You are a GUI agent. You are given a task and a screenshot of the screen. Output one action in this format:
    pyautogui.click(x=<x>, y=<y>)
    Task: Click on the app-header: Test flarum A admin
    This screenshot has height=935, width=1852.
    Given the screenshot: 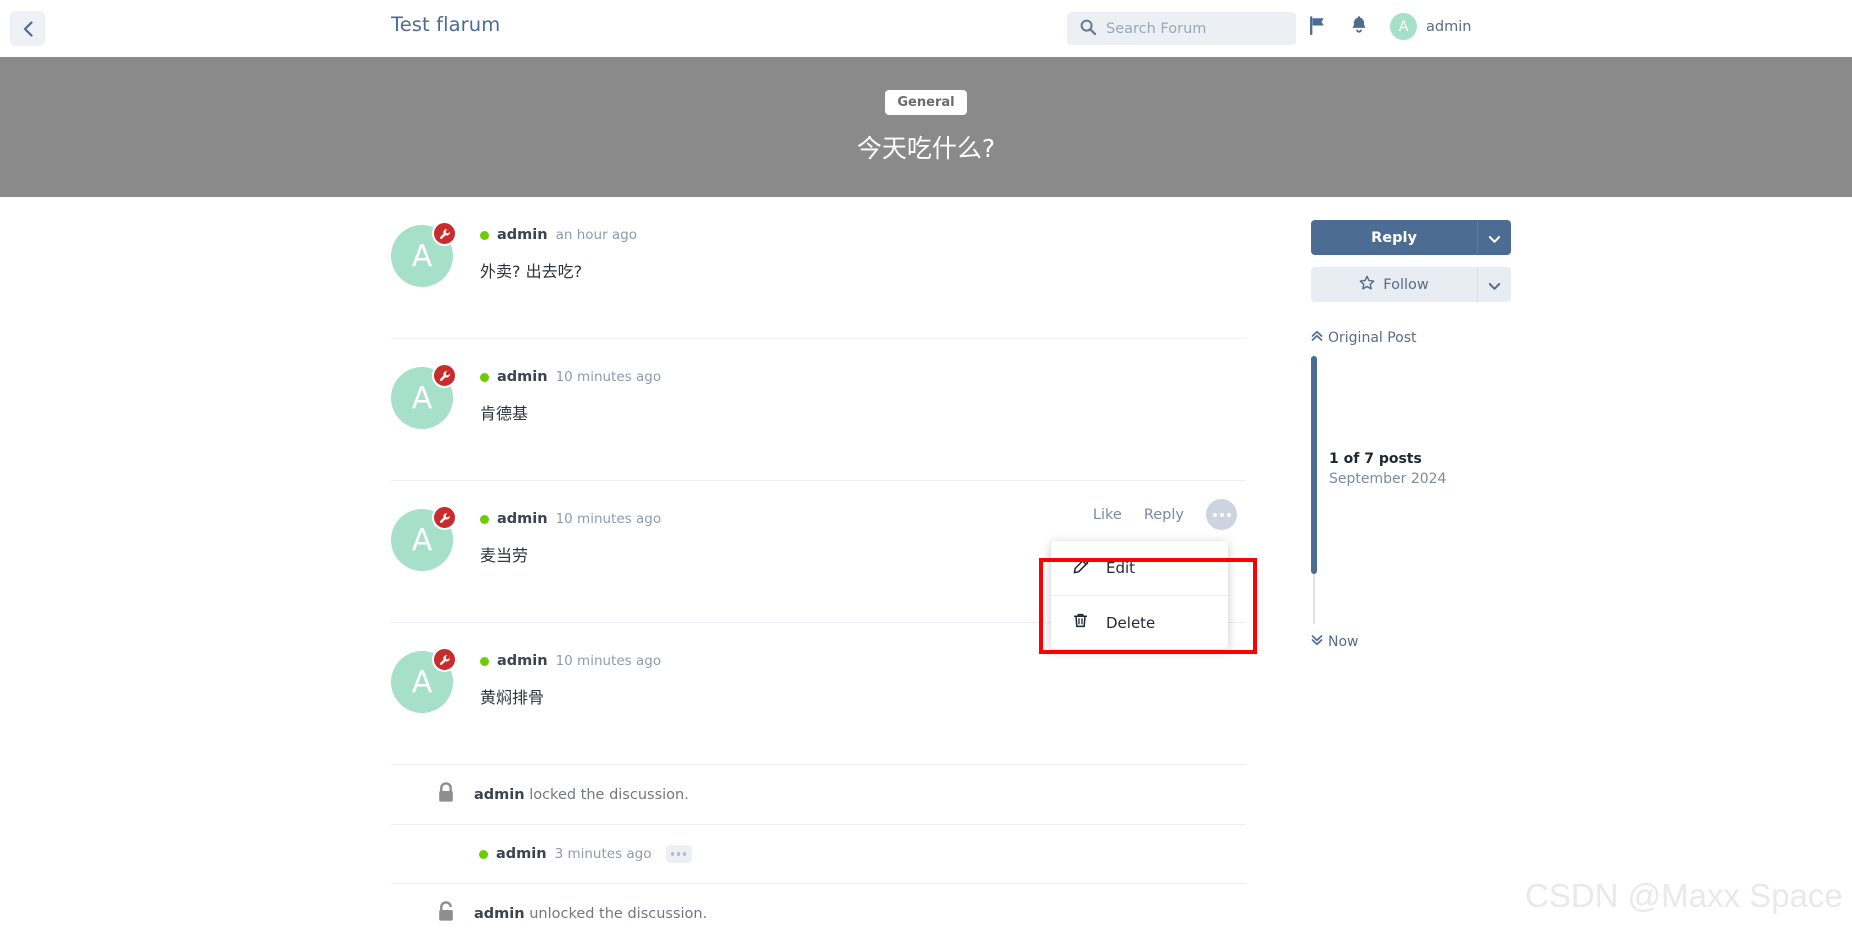 What is the action you would take?
    pyautogui.click(x=926, y=28)
    